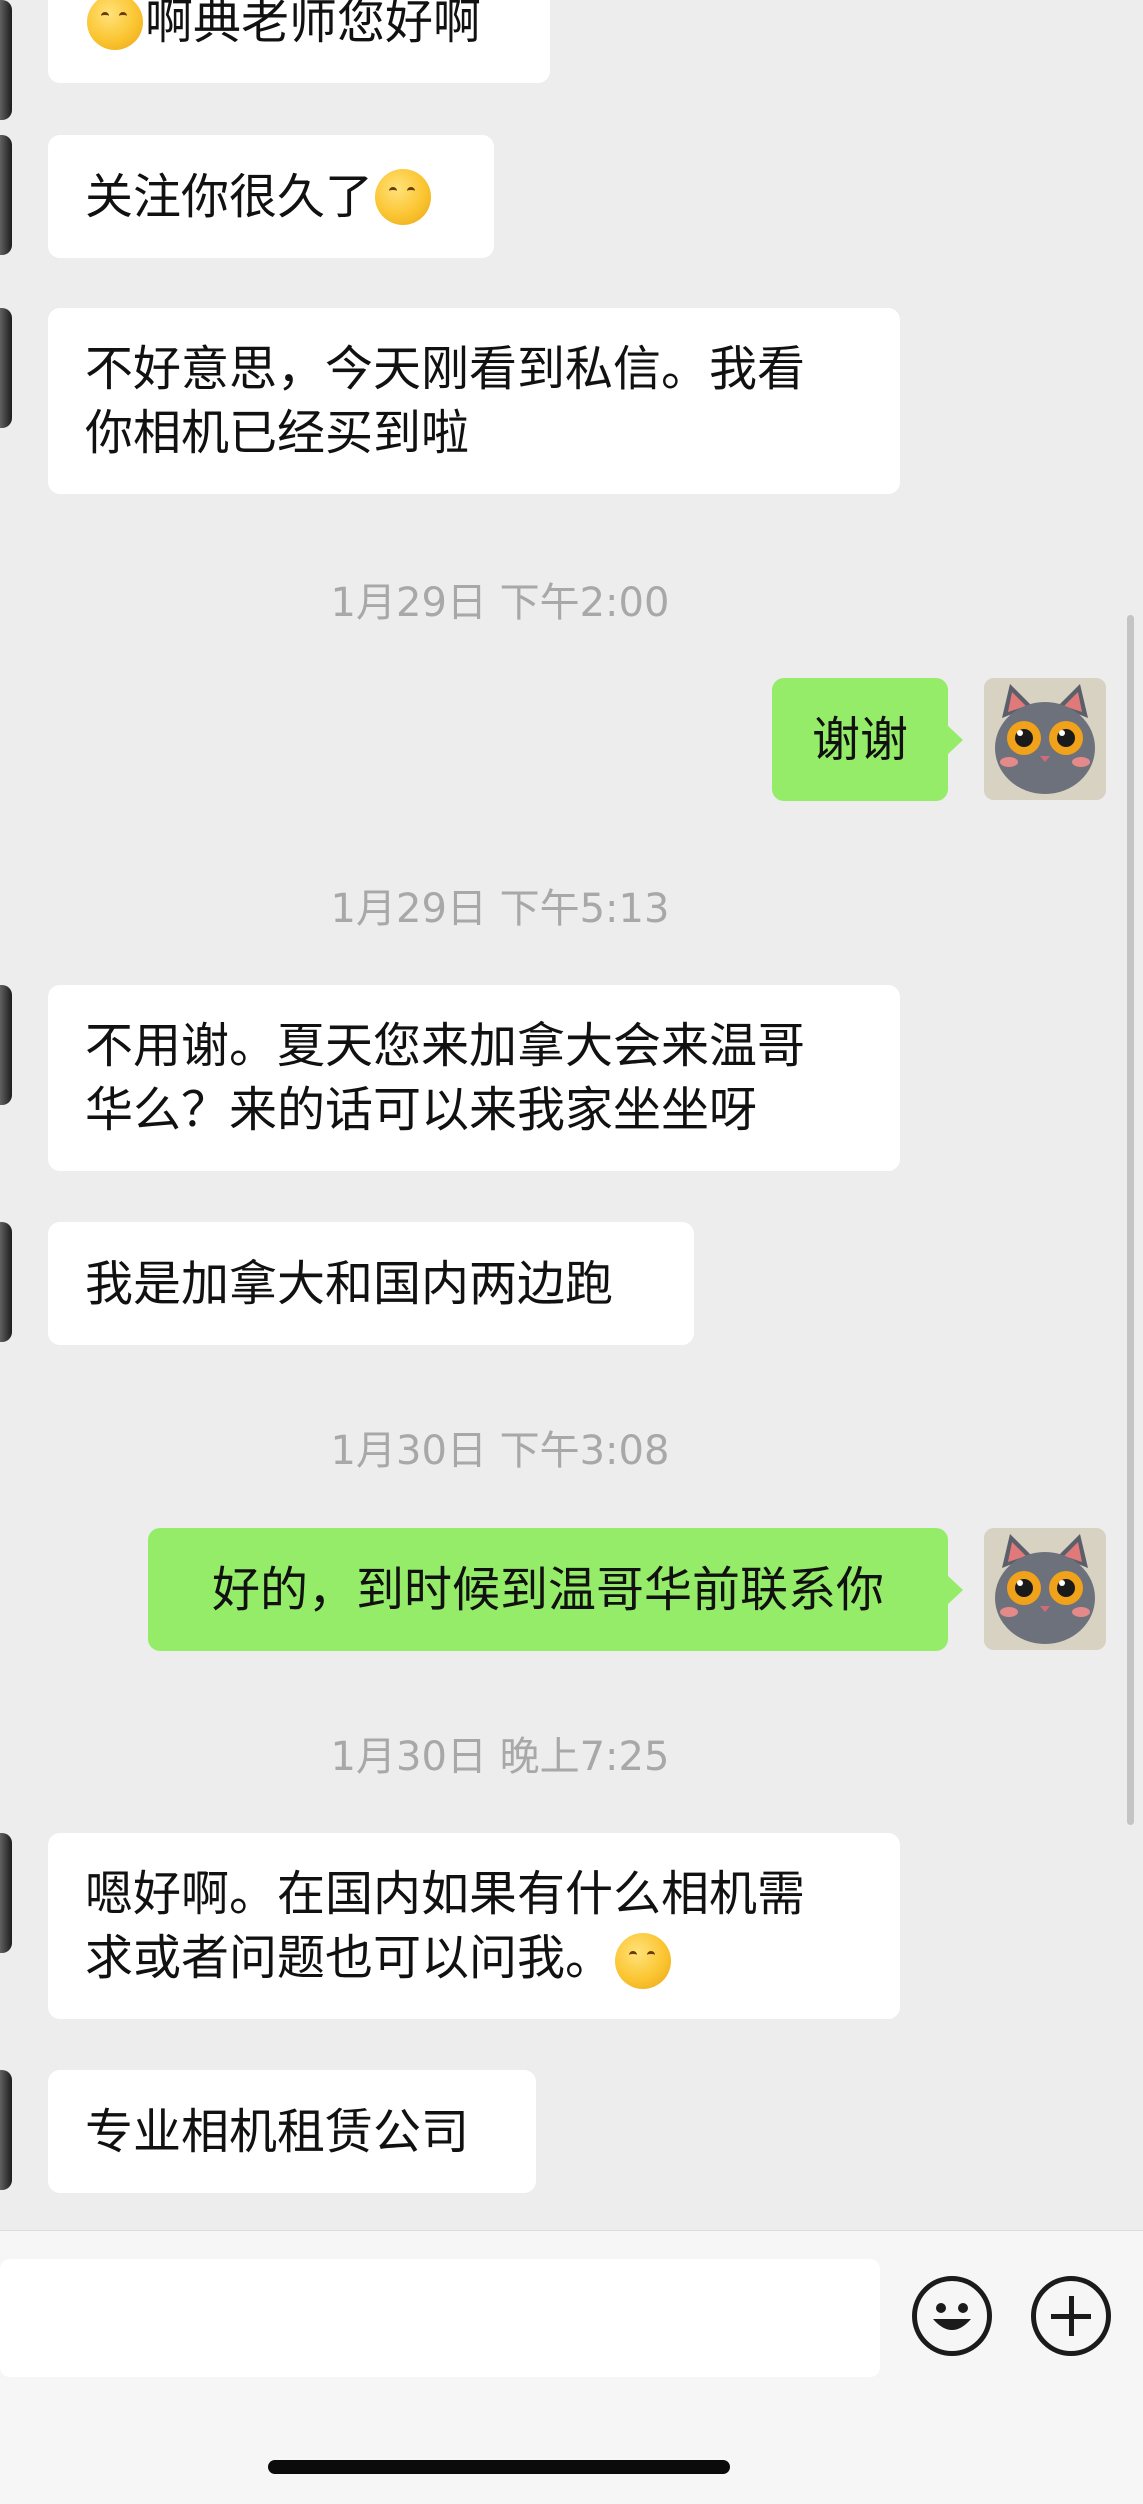 This screenshot has height=2504, width=1143. I want to click on message-bubble: 嗯好啊。在国内如果有什么相机需 求或者问题也可以问我。, so click(474, 1926).